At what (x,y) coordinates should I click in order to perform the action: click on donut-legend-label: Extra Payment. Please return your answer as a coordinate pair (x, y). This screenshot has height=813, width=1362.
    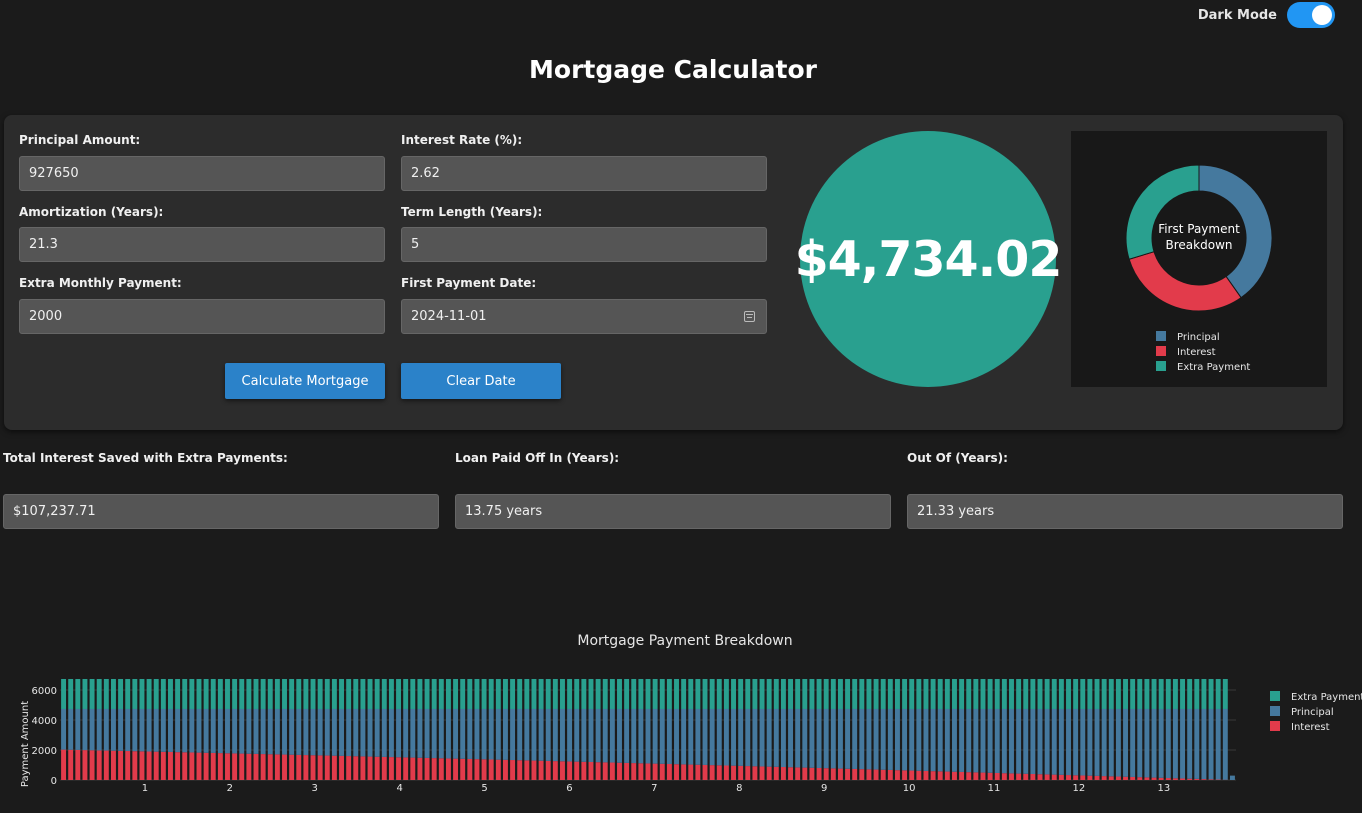
    Looking at the image, I should click on (1213, 367).